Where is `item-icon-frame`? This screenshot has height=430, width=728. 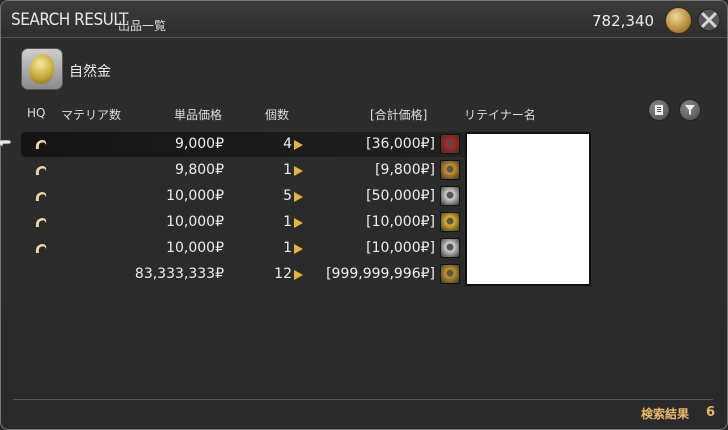
item-icon-frame is located at coordinates (42, 69).